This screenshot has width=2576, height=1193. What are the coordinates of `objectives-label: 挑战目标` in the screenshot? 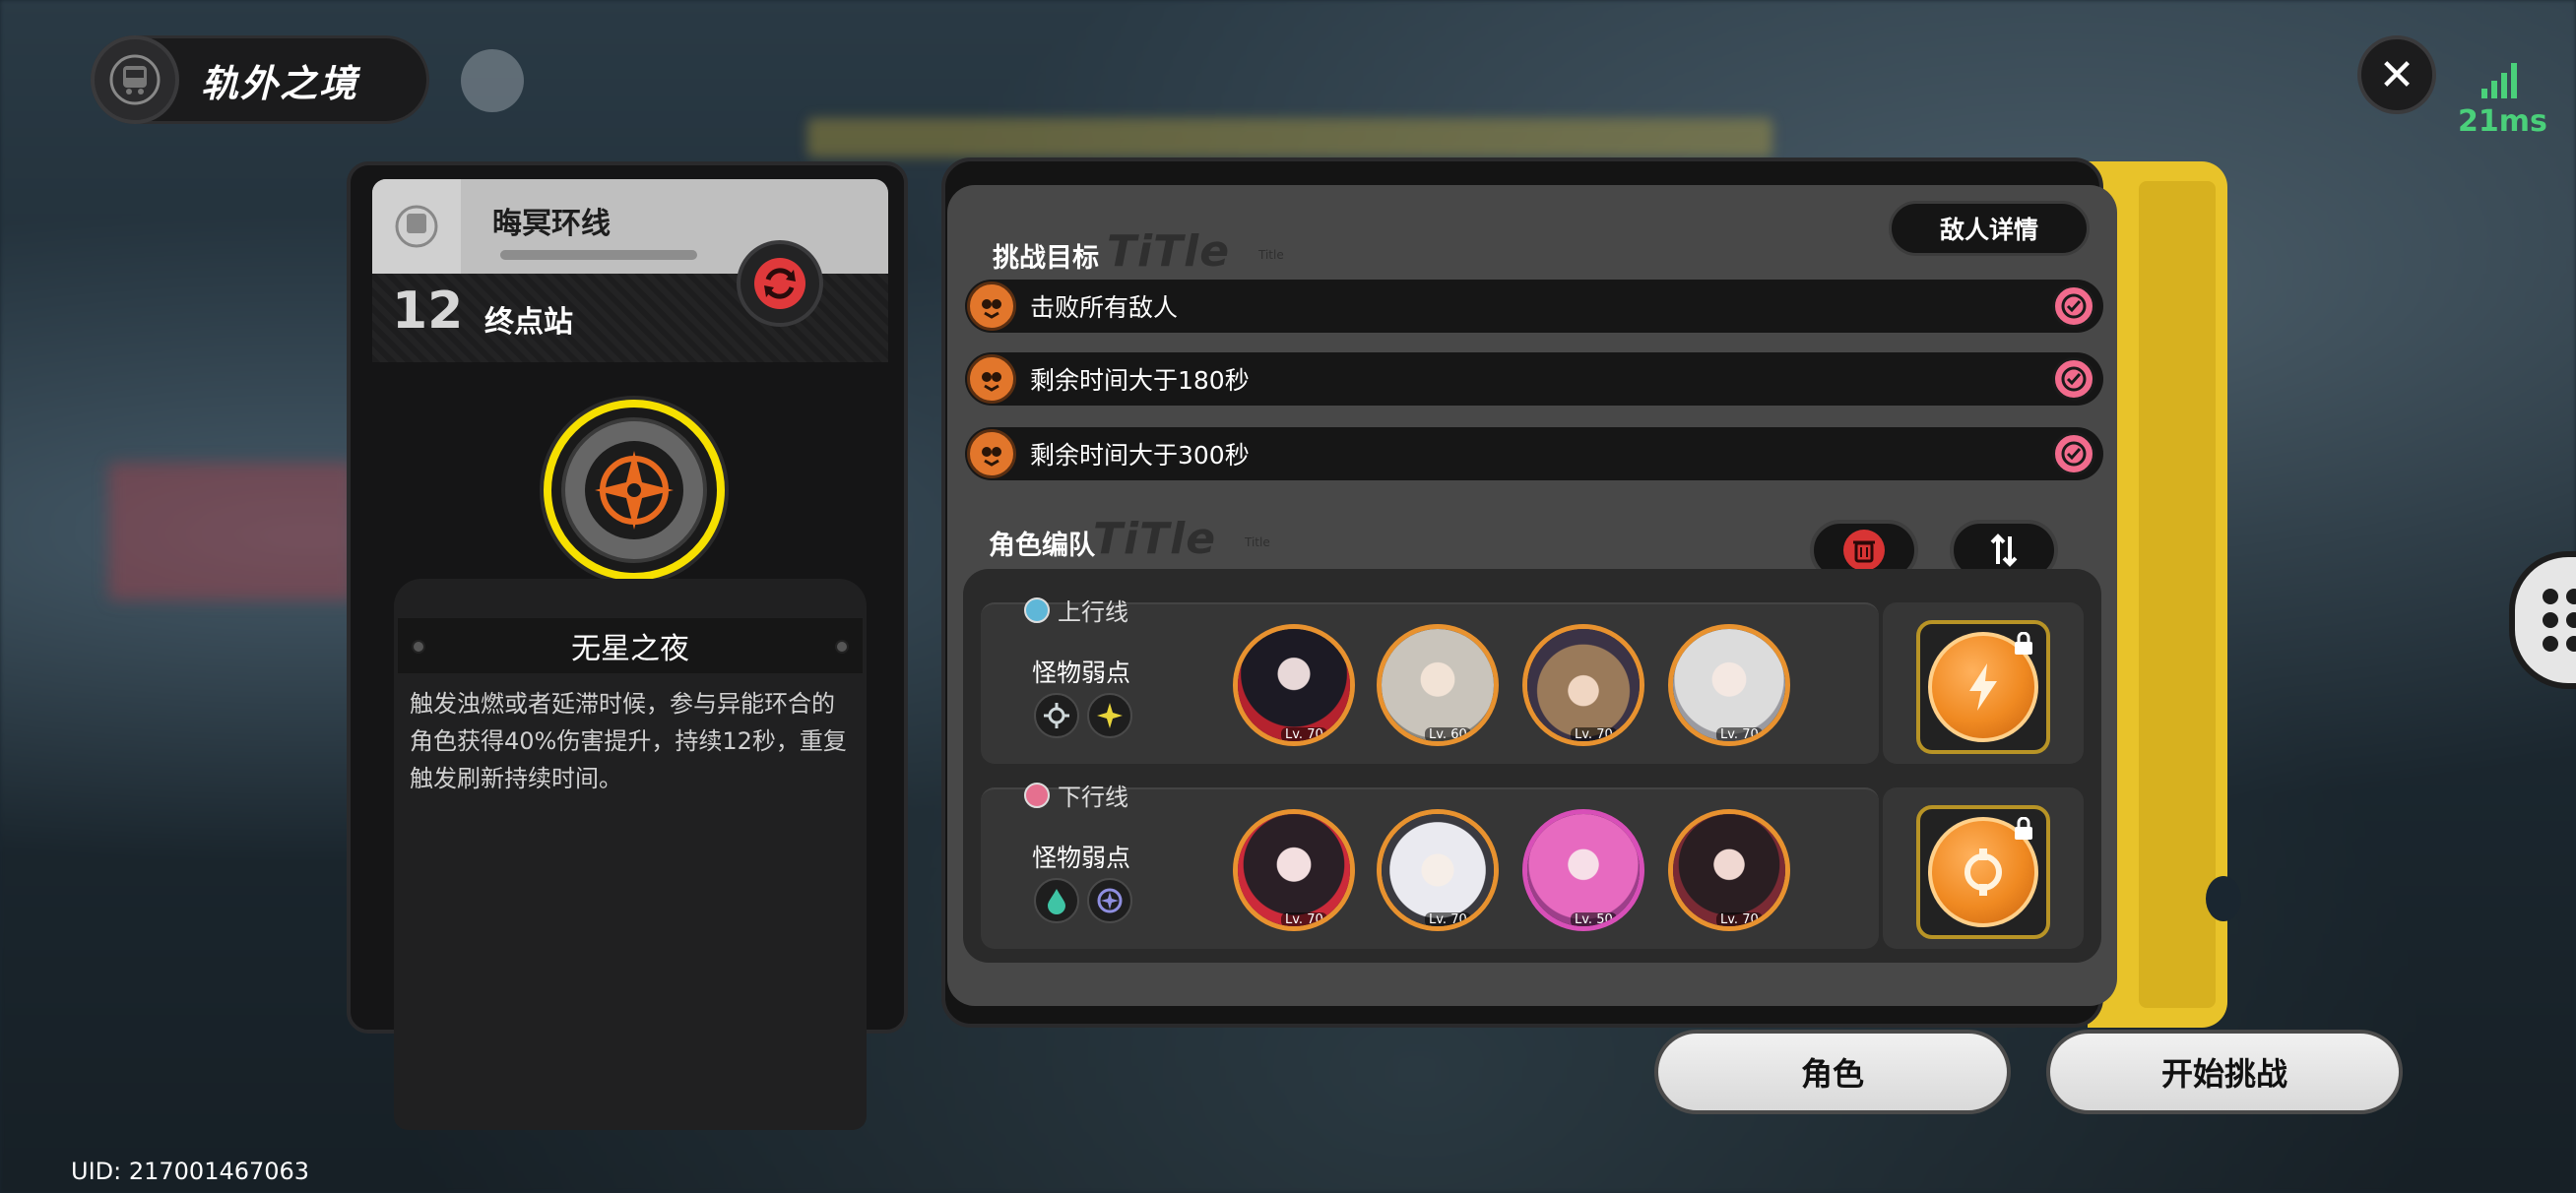 It's located at (1046, 258).